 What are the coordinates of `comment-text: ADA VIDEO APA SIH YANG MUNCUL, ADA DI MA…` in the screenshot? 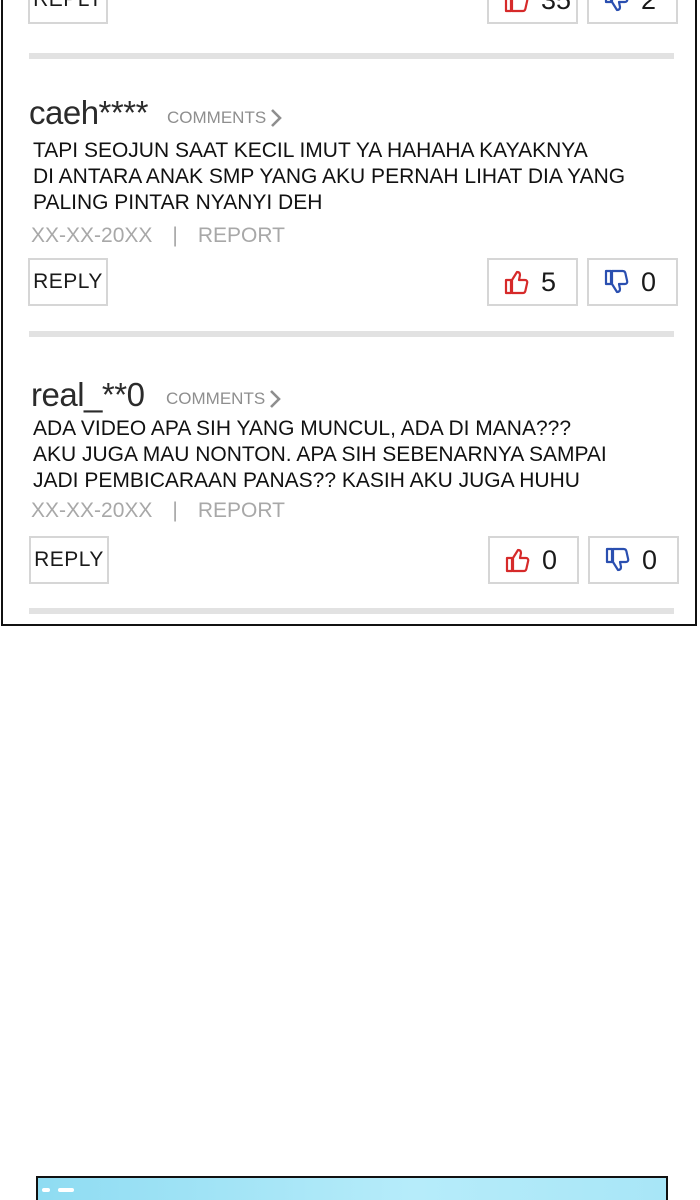 It's located at (320, 454).